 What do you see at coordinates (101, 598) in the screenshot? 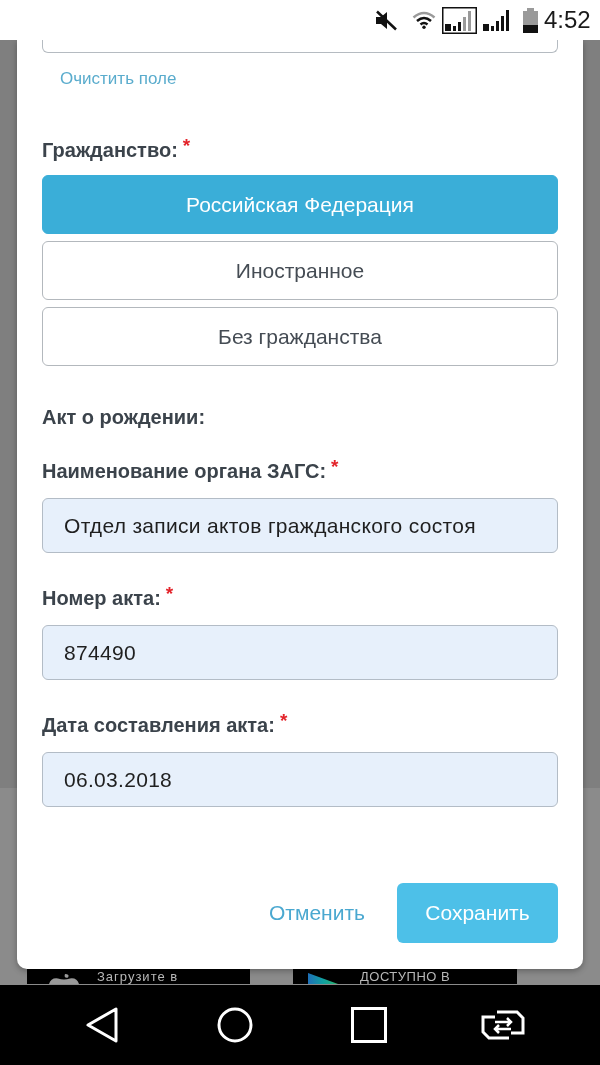
I see `field-label: Номер акта:` at bounding box center [101, 598].